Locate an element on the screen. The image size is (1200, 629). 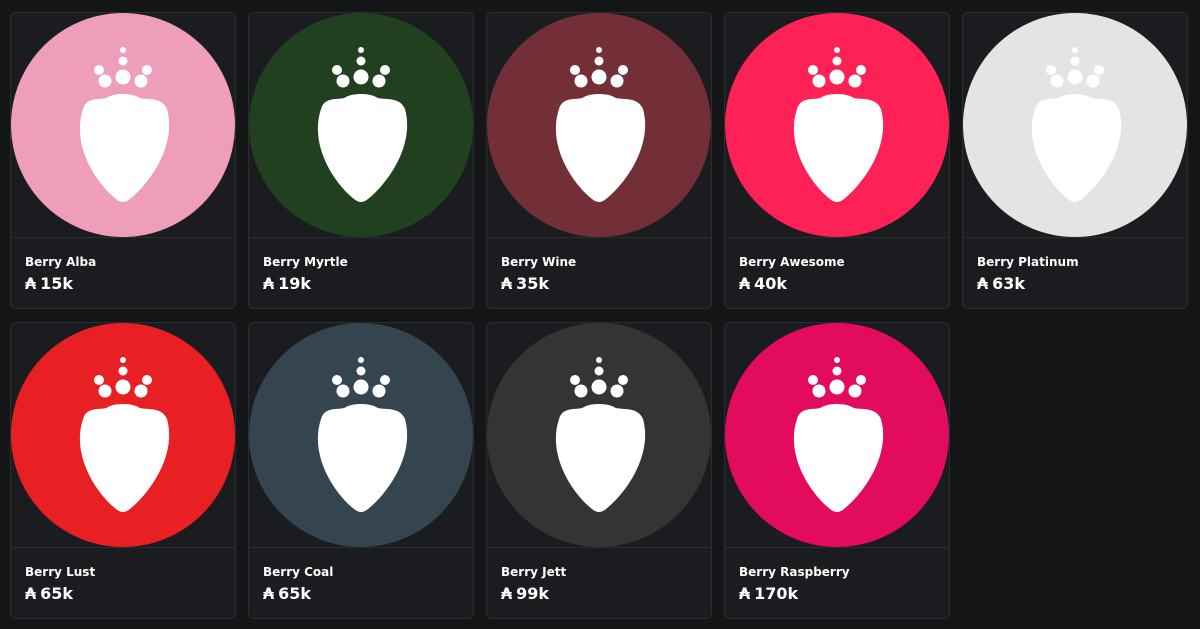
berry-info: Berry Coal ₳ 65k is located at coordinates (361, 576).